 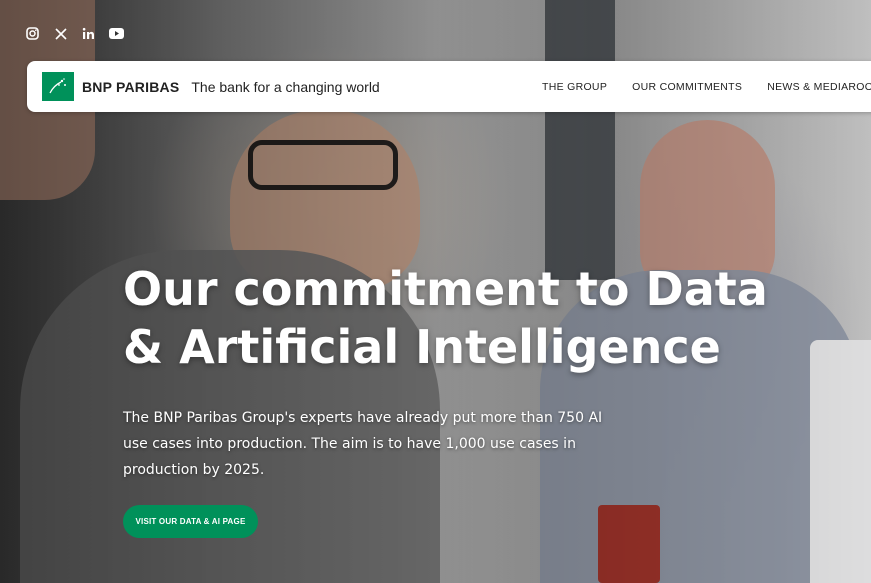 I want to click on brand-name: BNP PARIBAS, so click(x=130, y=87).